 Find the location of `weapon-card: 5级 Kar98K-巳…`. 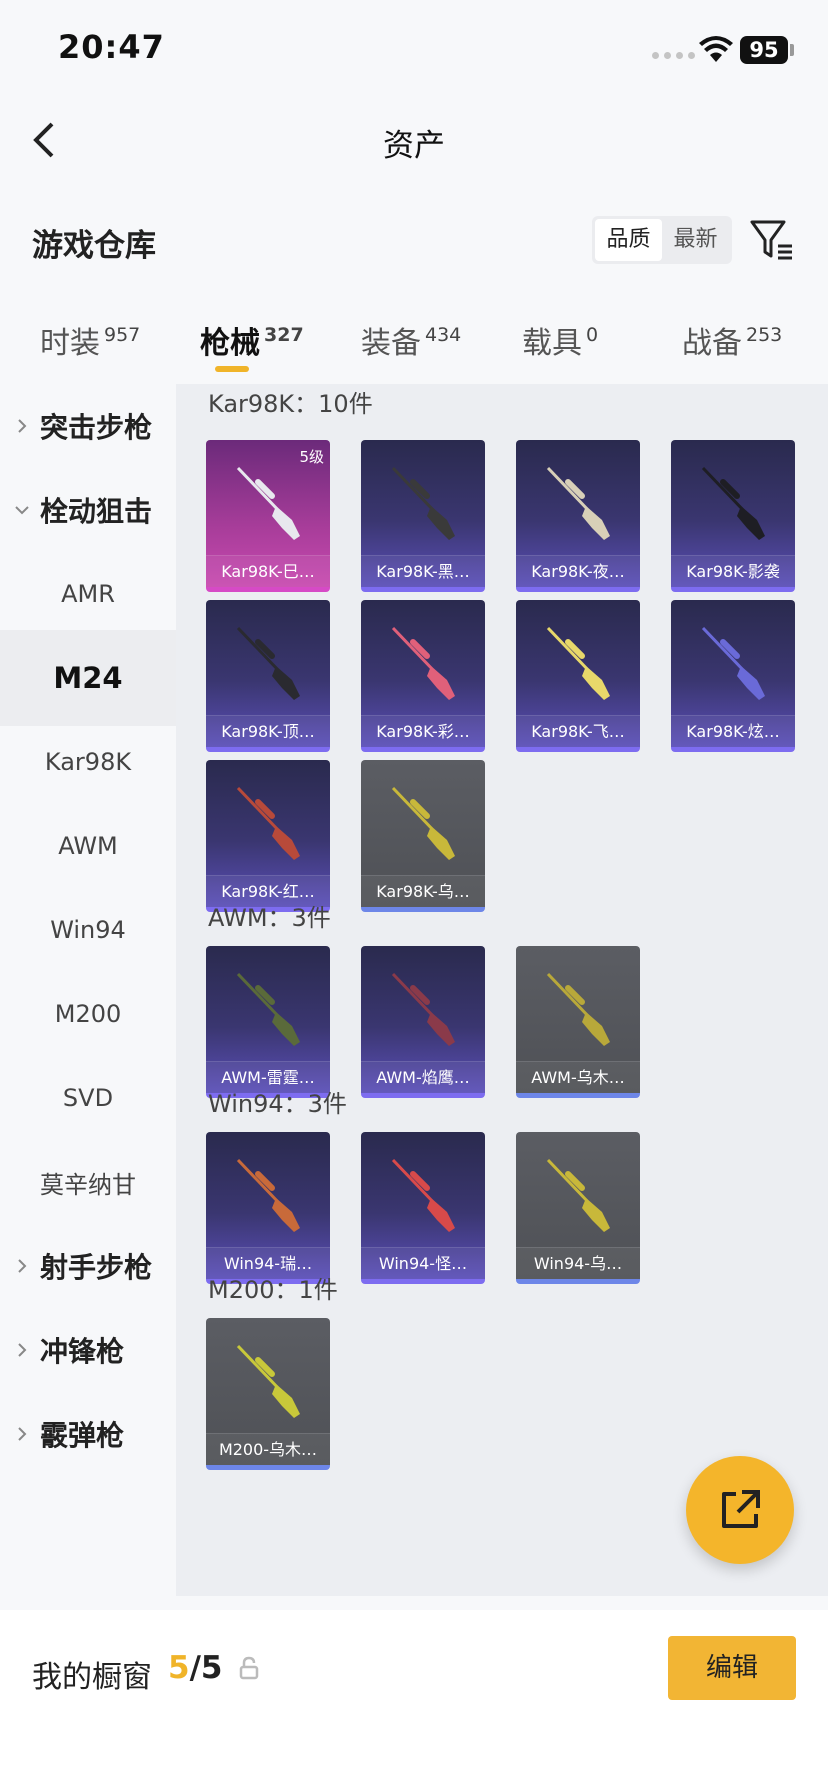

weapon-card: 5级 Kar98K-巳… is located at coordinates (268, 516).